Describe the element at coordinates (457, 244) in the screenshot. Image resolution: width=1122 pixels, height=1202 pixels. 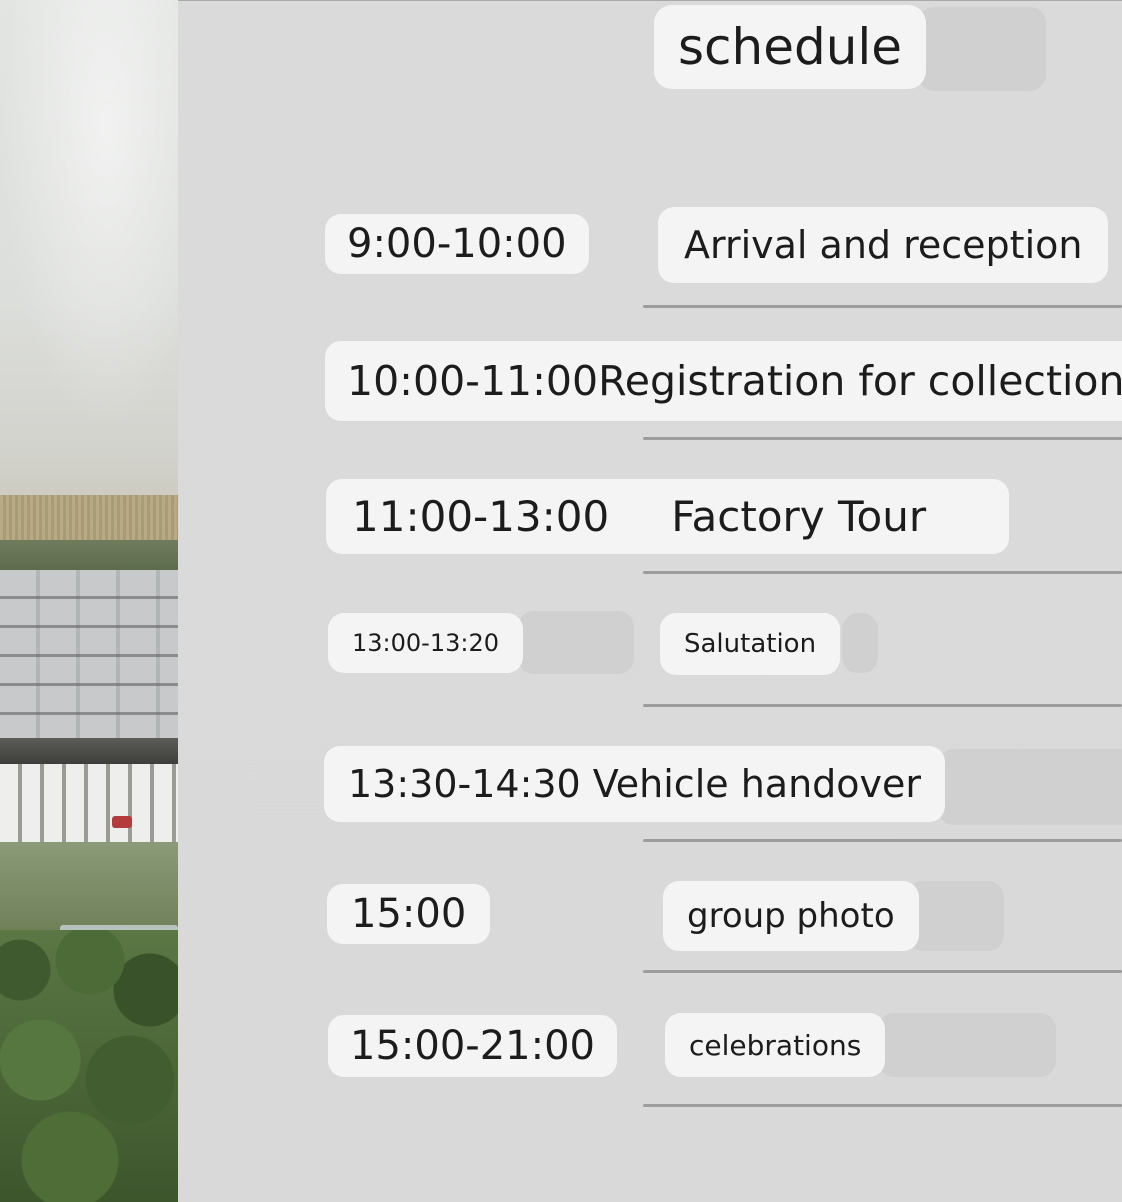
I see `schedule-time-1: 9:00-10:00` at that location.